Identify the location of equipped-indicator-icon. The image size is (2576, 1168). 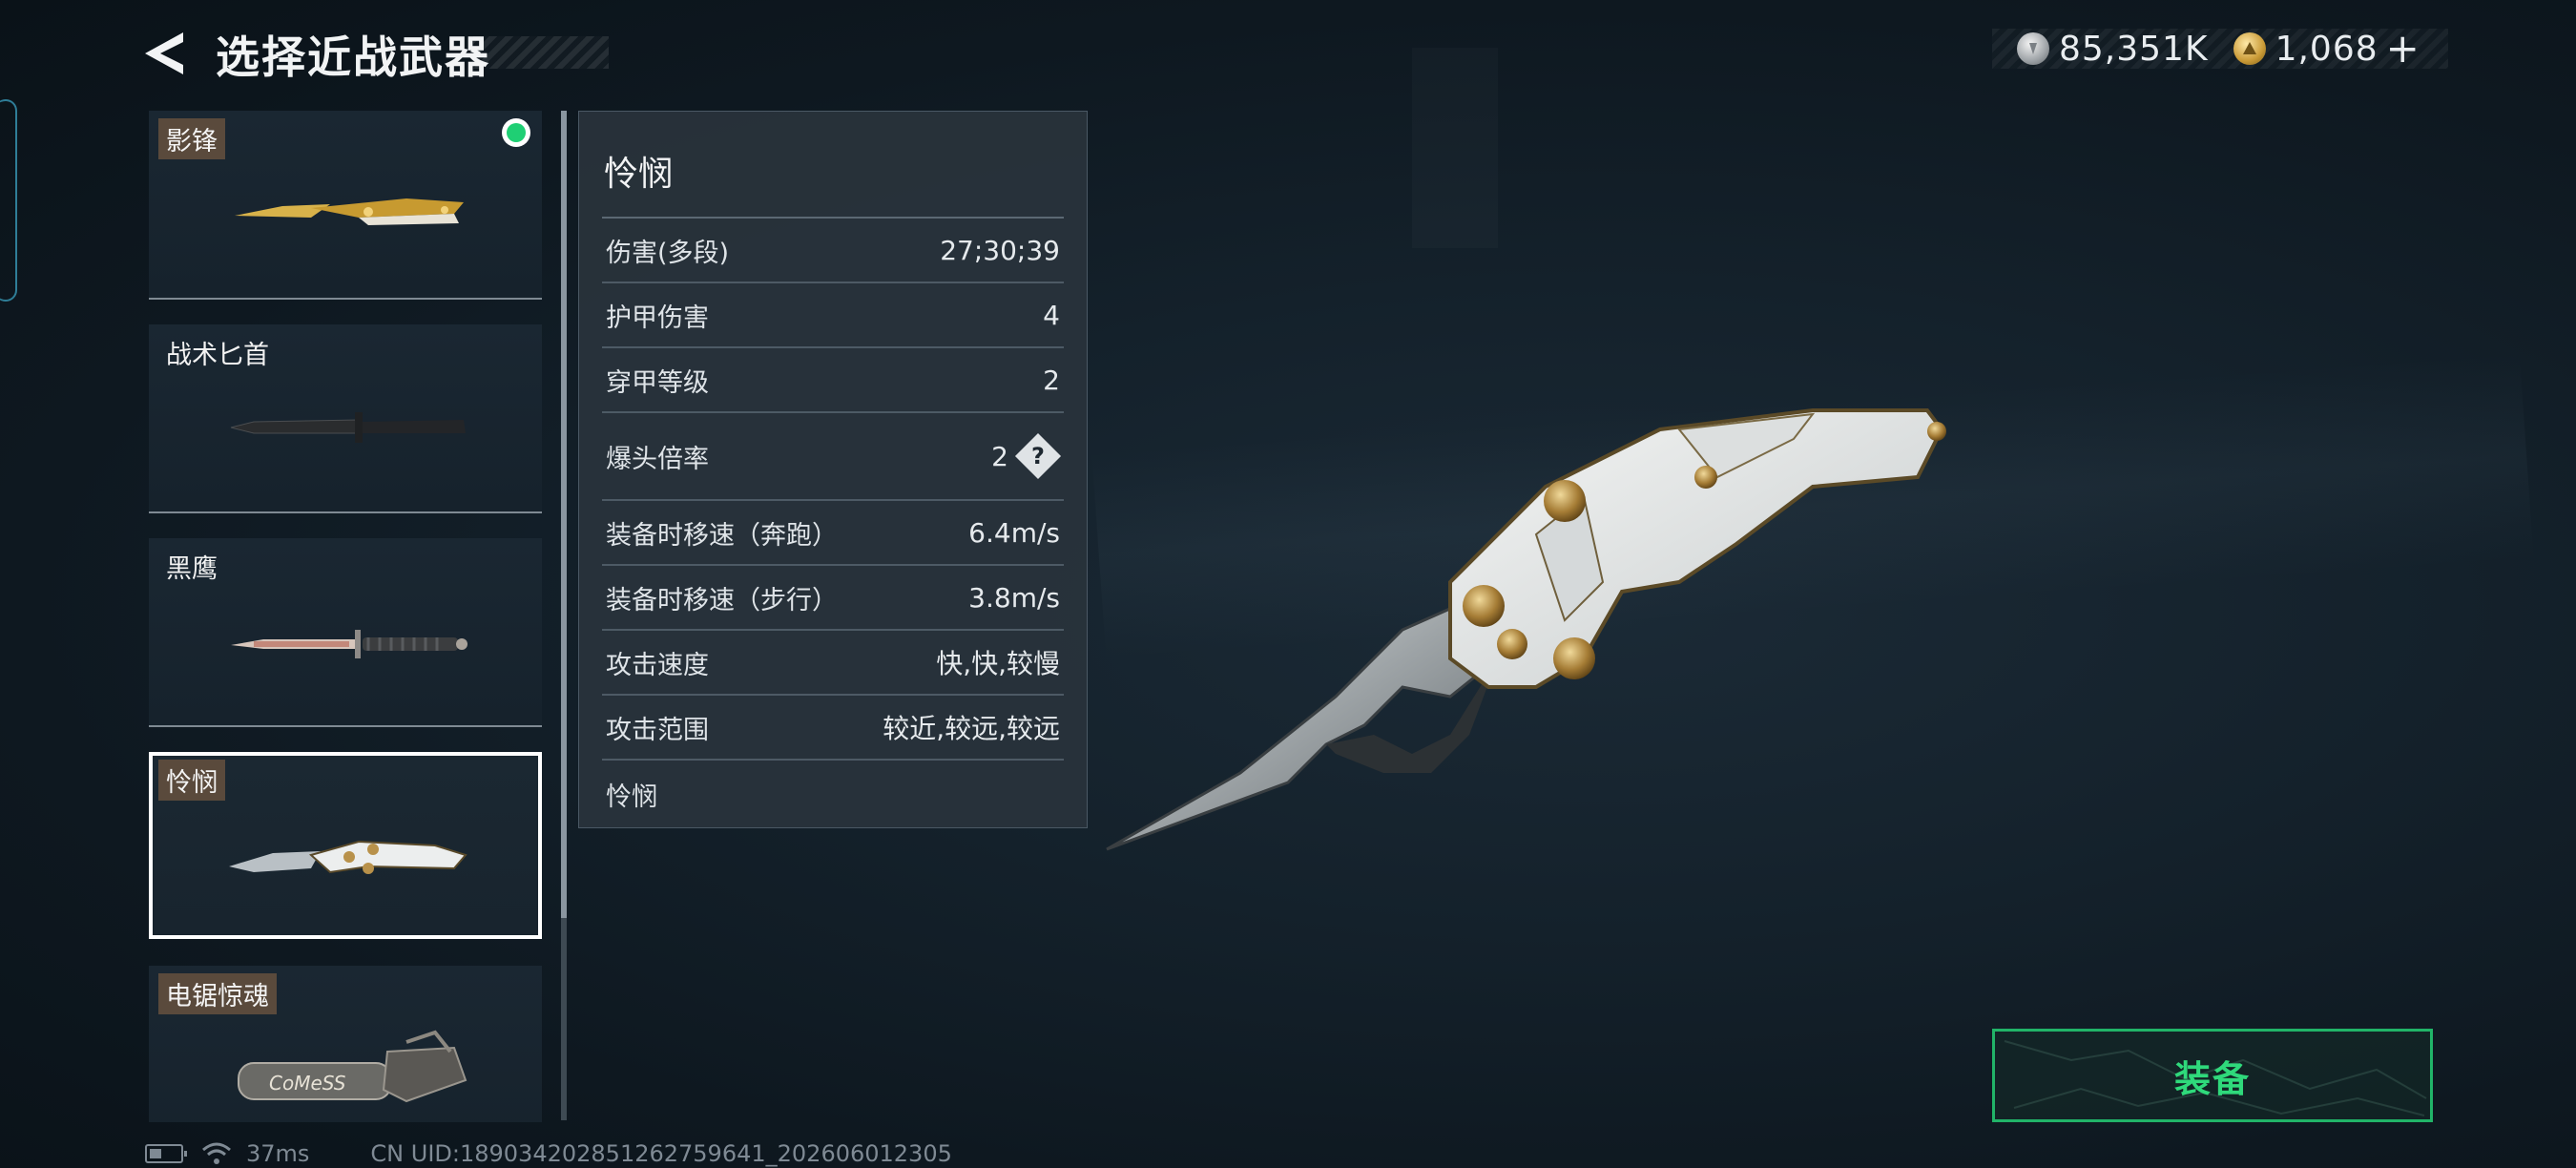
(516, 132).